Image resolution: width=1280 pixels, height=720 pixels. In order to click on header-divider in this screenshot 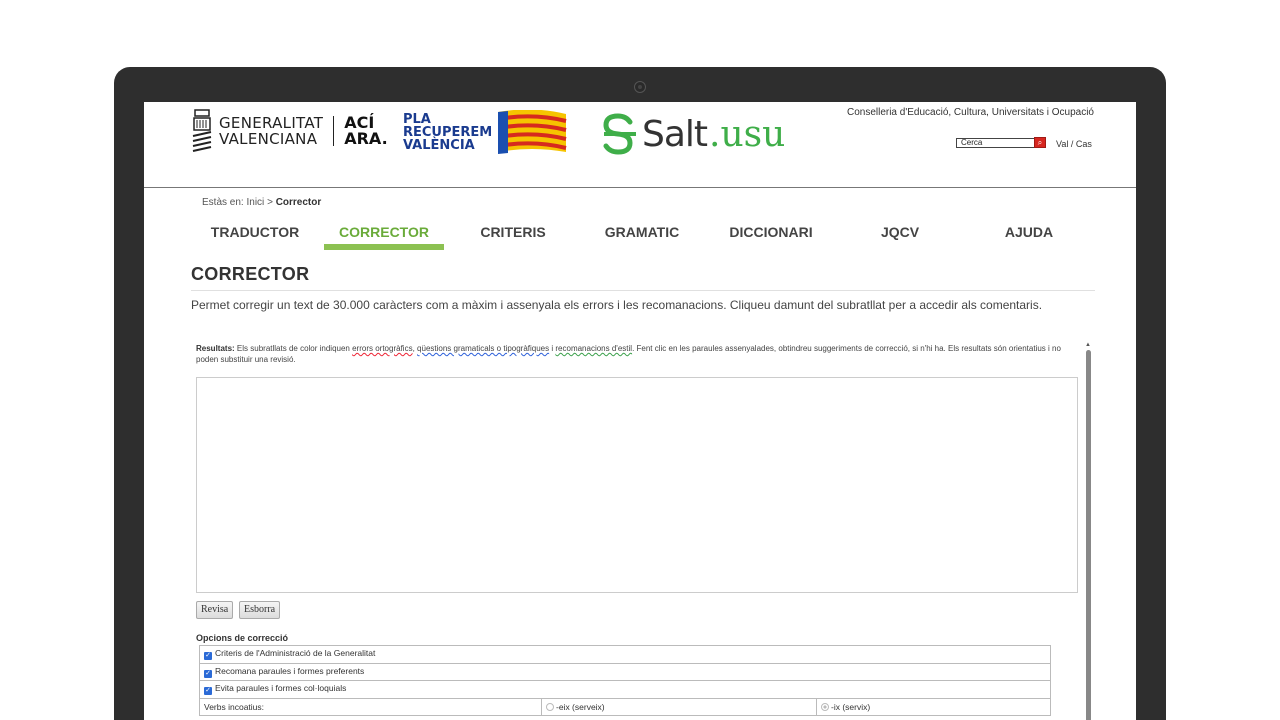, I will do `click(640, 187)`.